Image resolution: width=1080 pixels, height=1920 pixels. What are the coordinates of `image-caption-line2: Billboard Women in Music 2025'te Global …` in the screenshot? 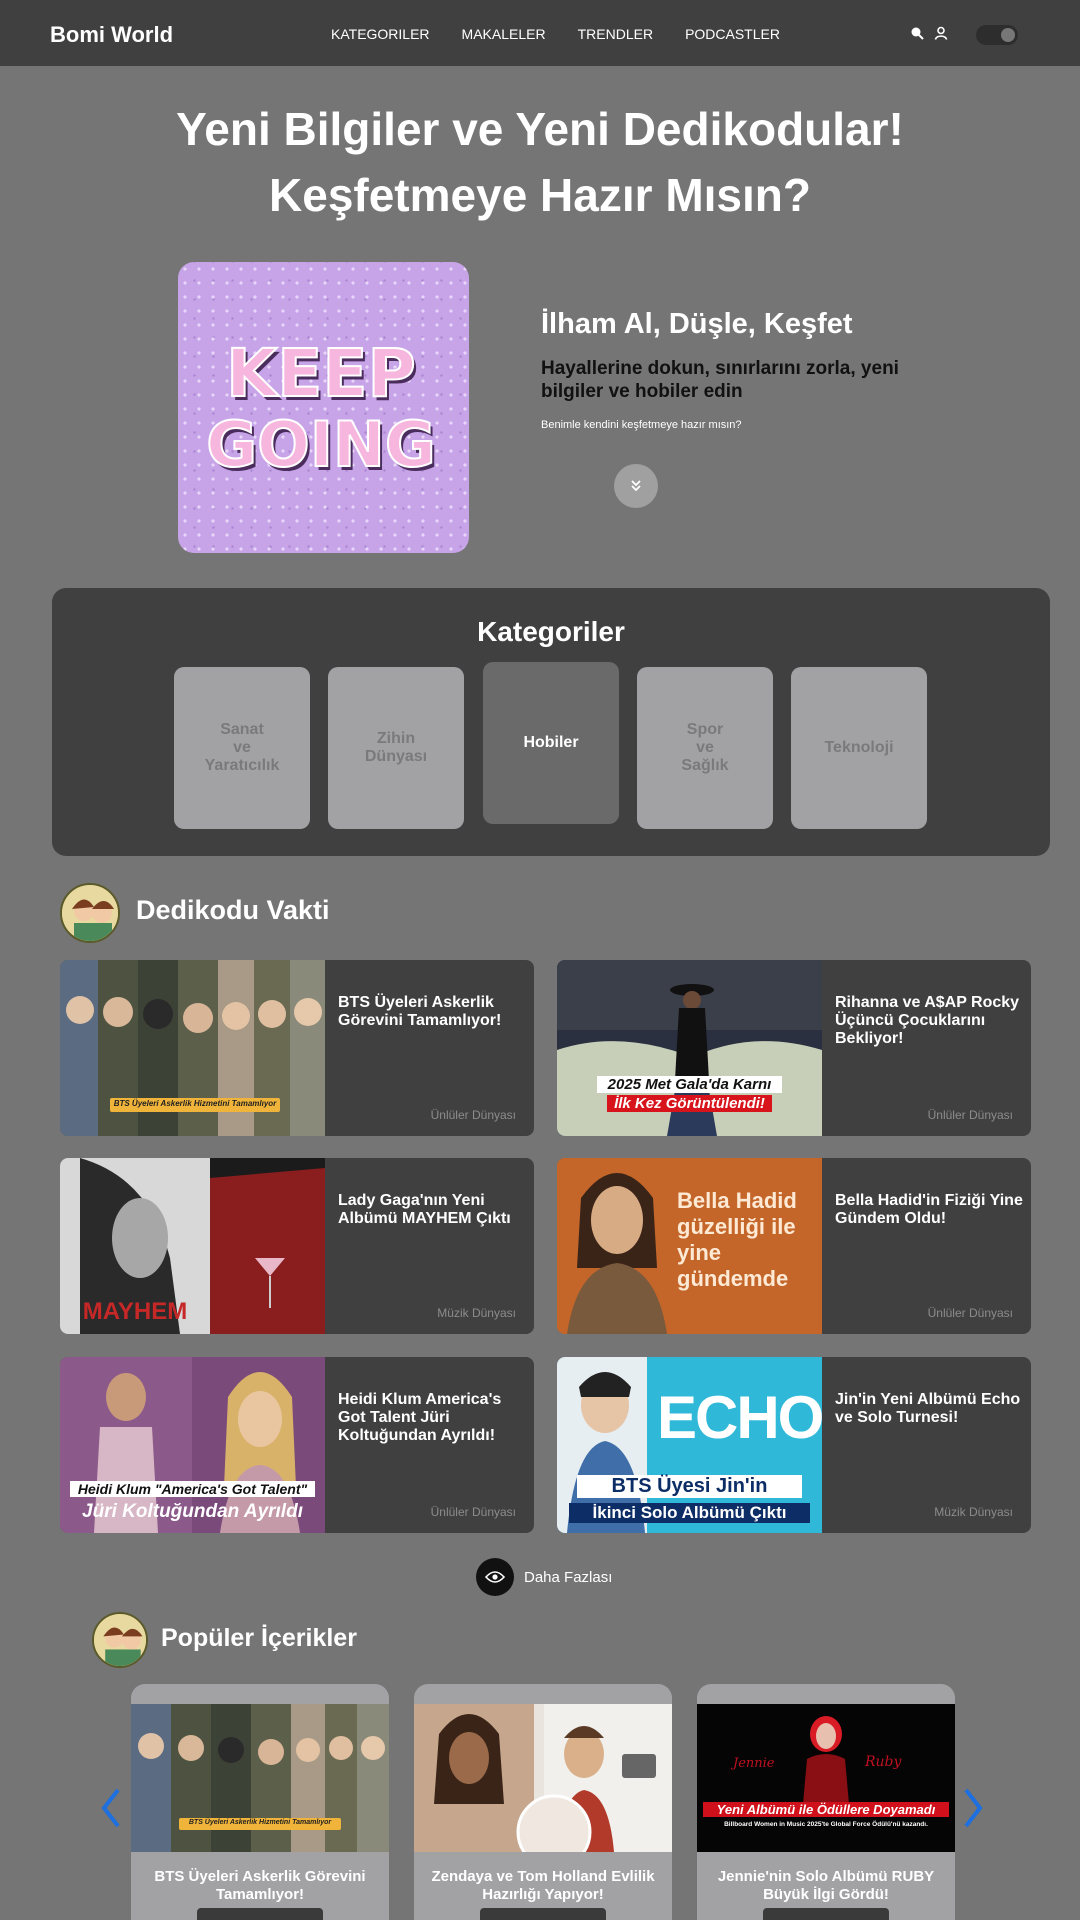 It's located at (826, 1824).